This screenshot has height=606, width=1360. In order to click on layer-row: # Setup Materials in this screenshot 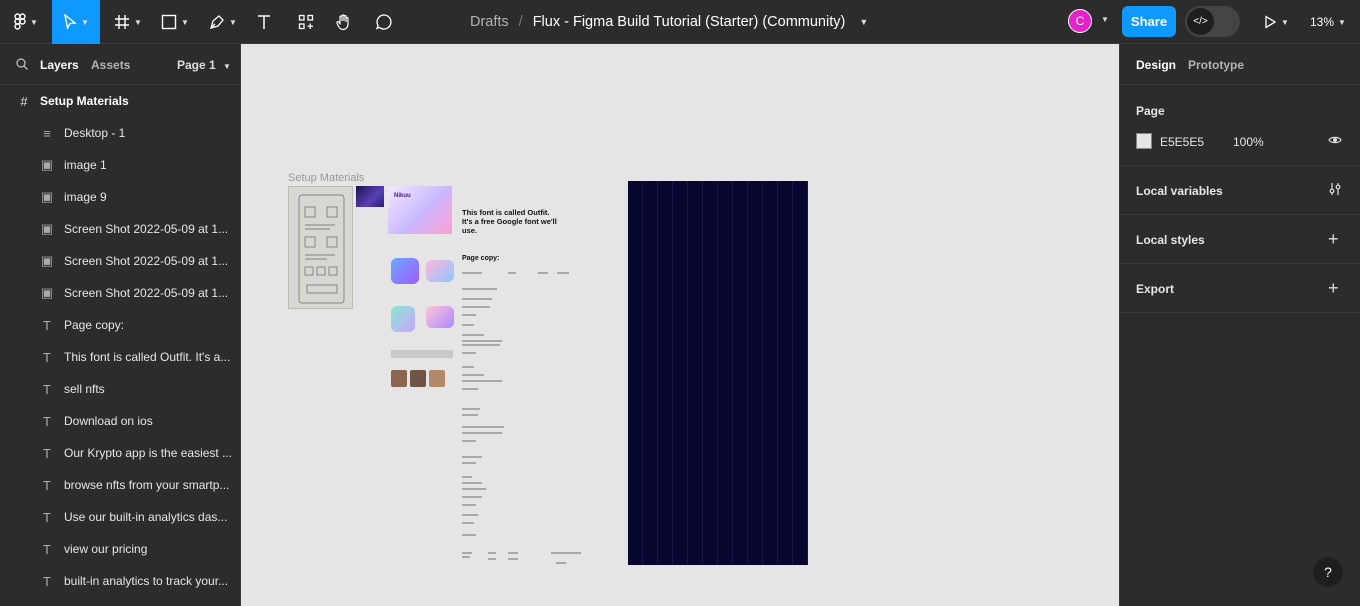, I will do `click(120, 101)`.